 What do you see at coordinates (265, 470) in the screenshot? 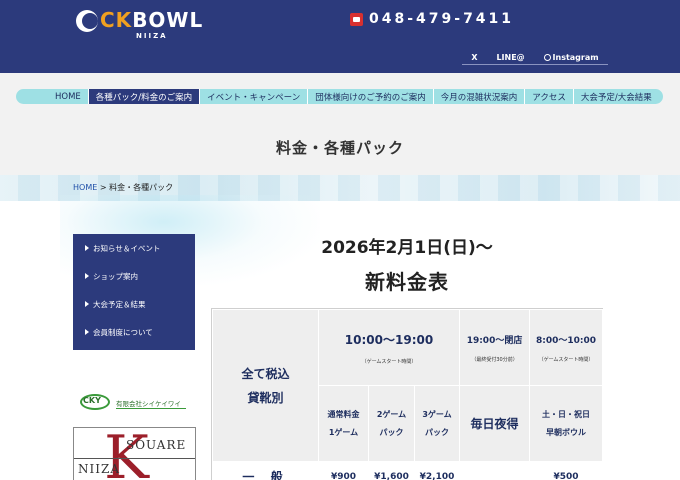
I see `row-label-general: 一 般` at bounding box center [265, 470].